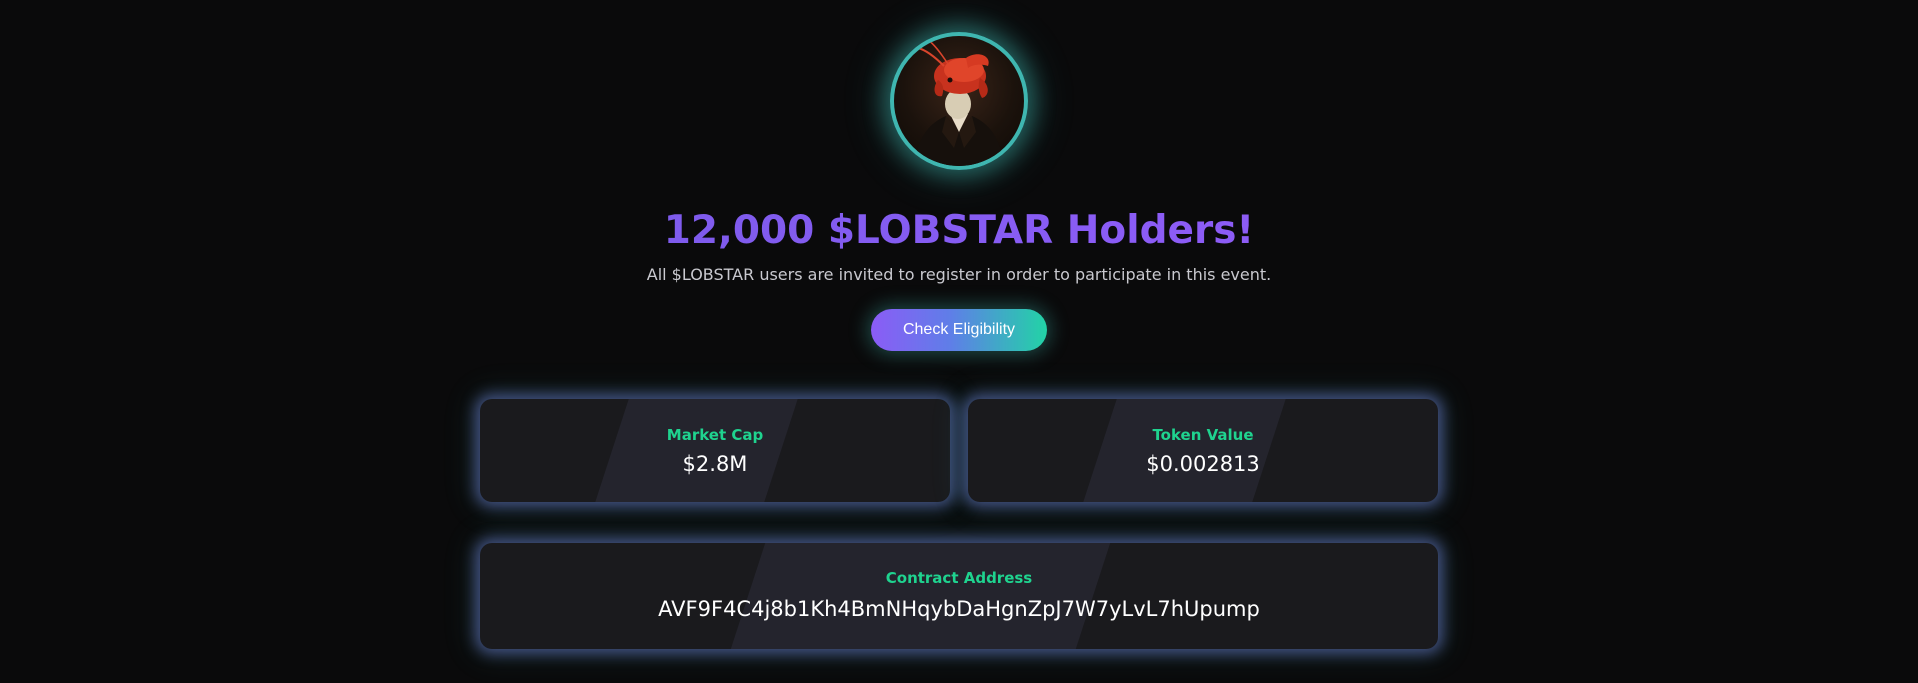  I want to click on market-cap-value: $2.8M, so click(715, 464).